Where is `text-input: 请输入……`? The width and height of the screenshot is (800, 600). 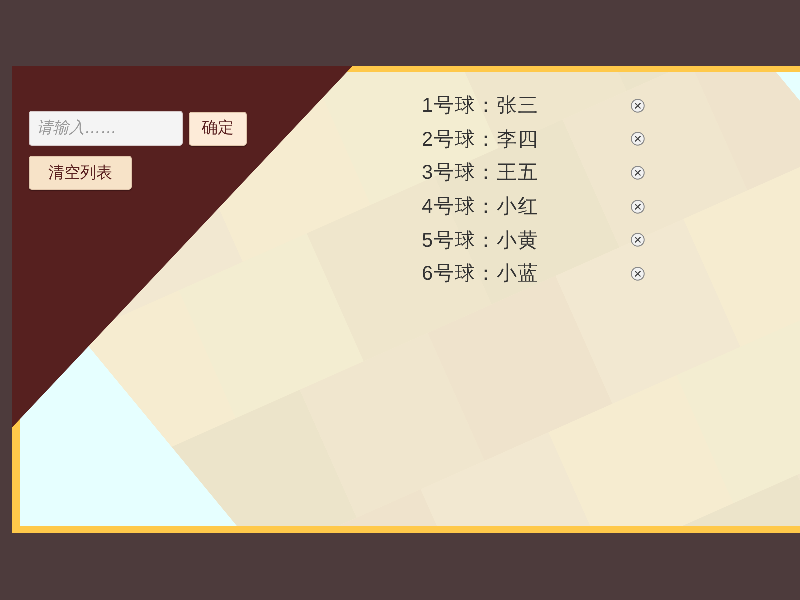
text-input: 请输入…… is located at coordinates (106, 128).